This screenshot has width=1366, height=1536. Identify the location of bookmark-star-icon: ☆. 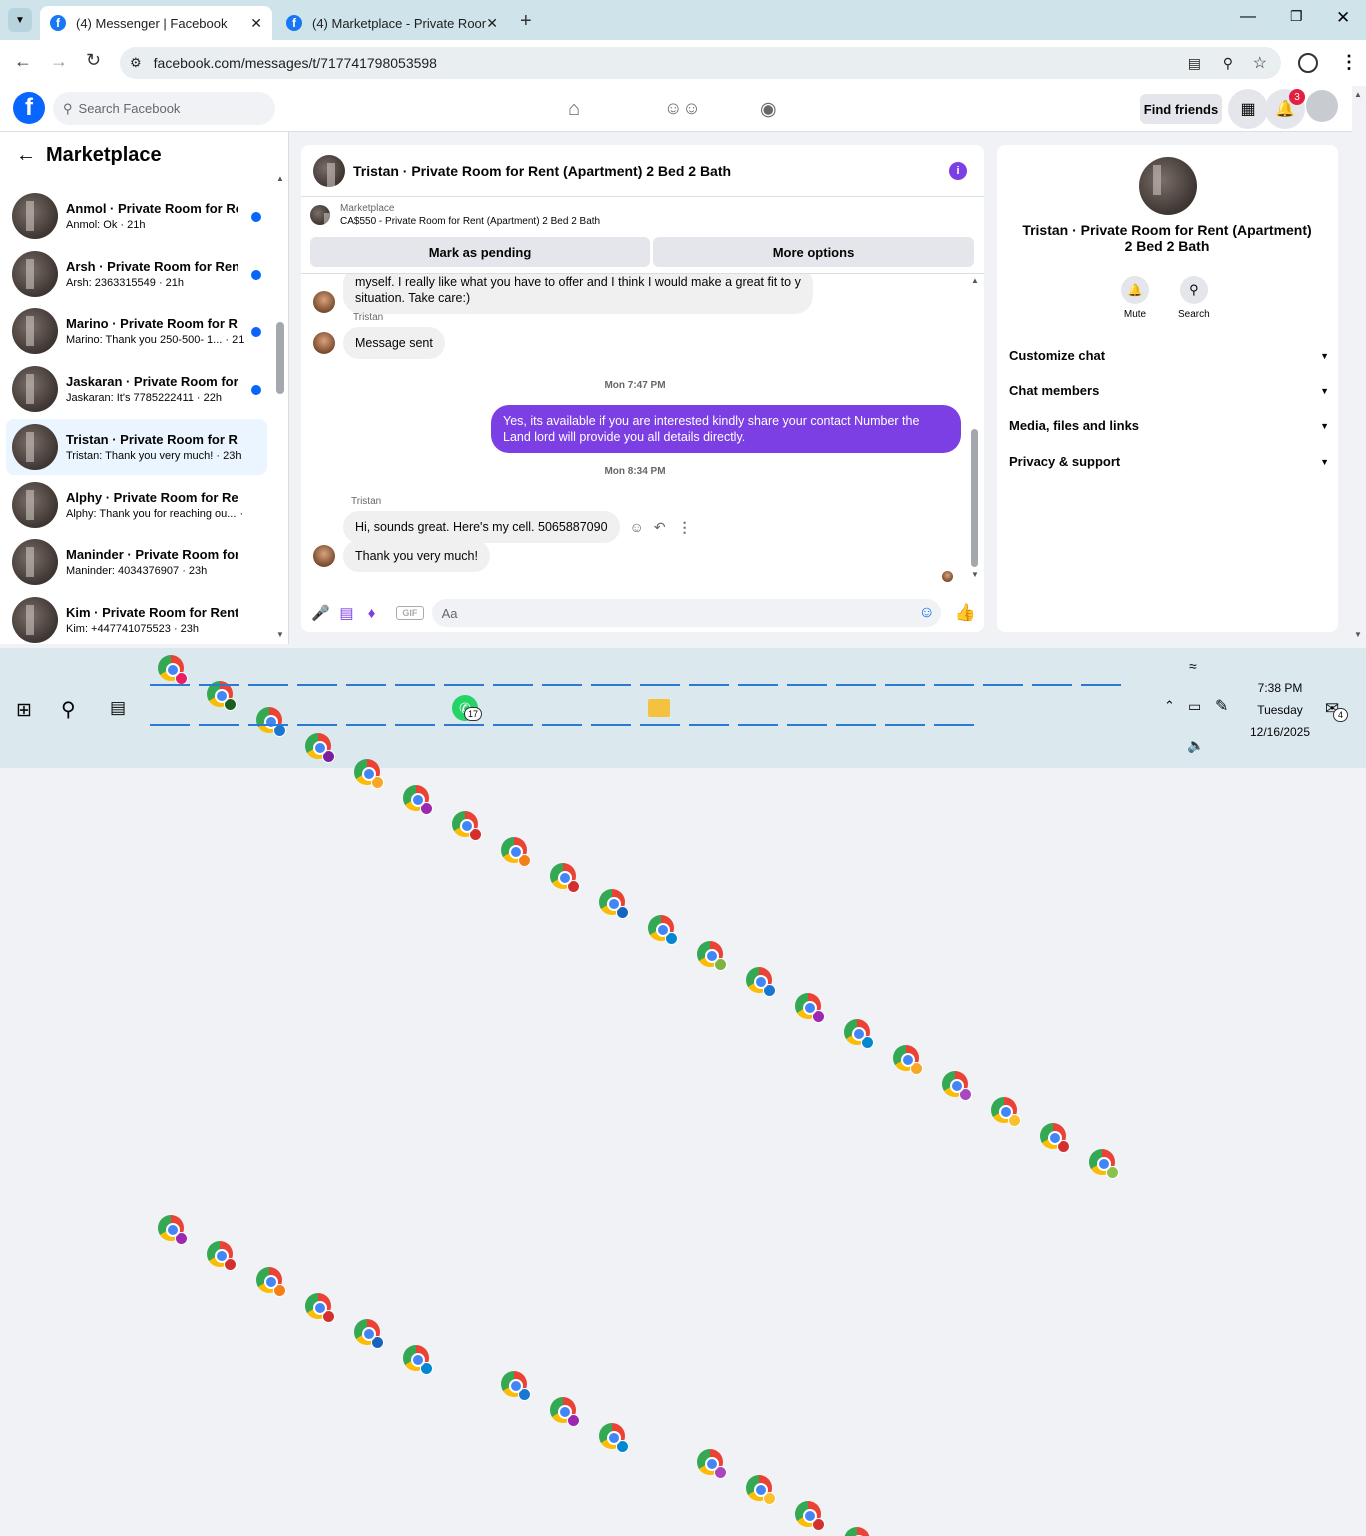
(1260, 63).